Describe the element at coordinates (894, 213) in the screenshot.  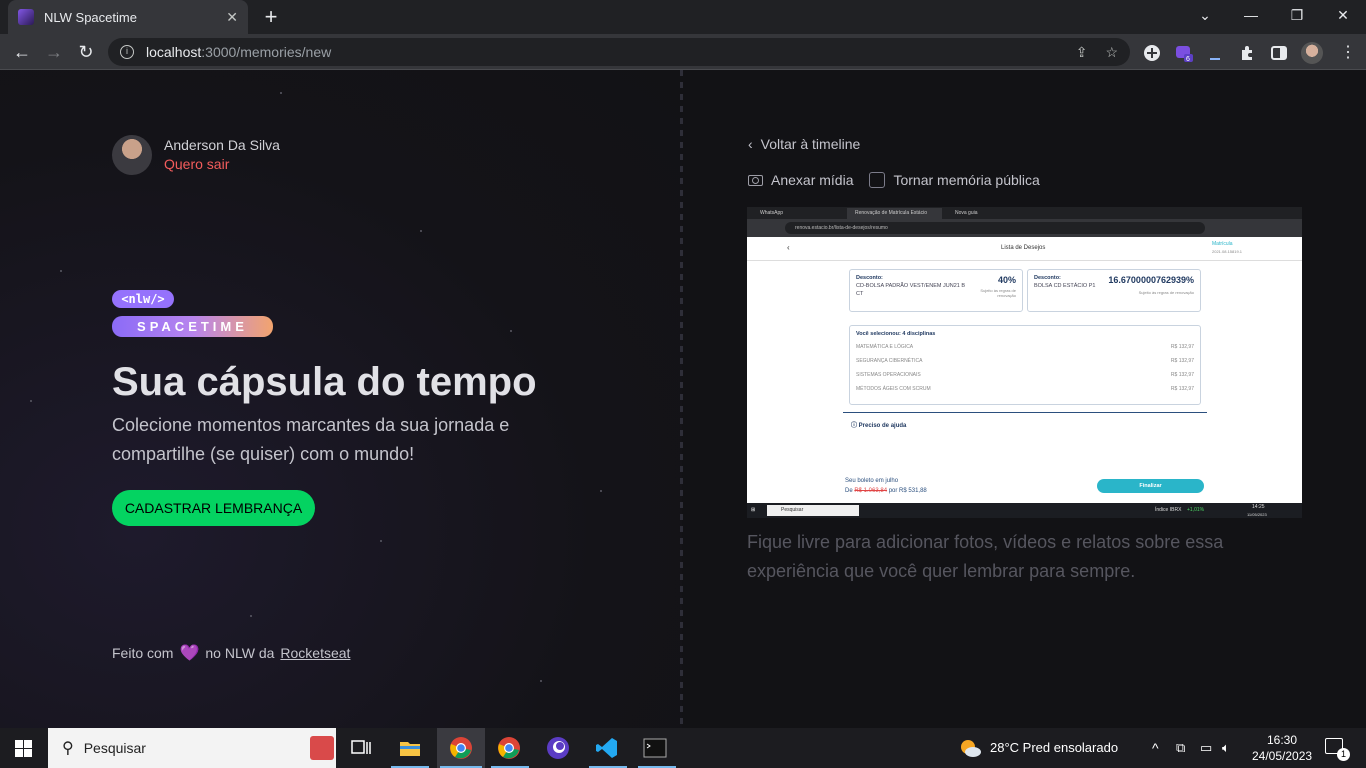
I see `preview-tab: Renovação de Matrícula Estácio` at that location.